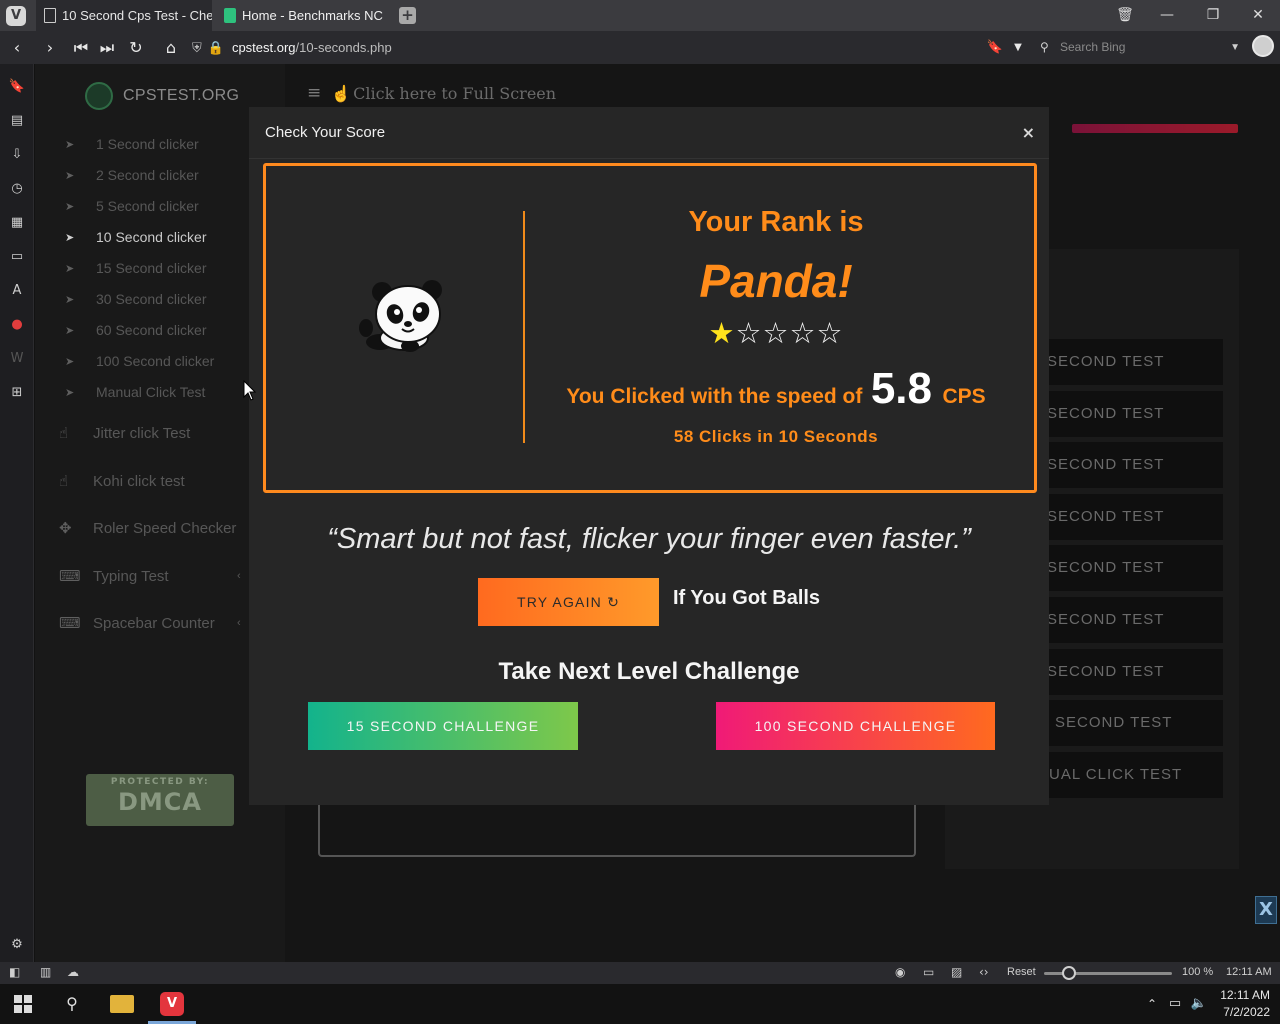 The height and width of the screenshot is (1024, 1280). I want to click on nav-2-second: ➤ 2 Second clicker, so click(132, 175).